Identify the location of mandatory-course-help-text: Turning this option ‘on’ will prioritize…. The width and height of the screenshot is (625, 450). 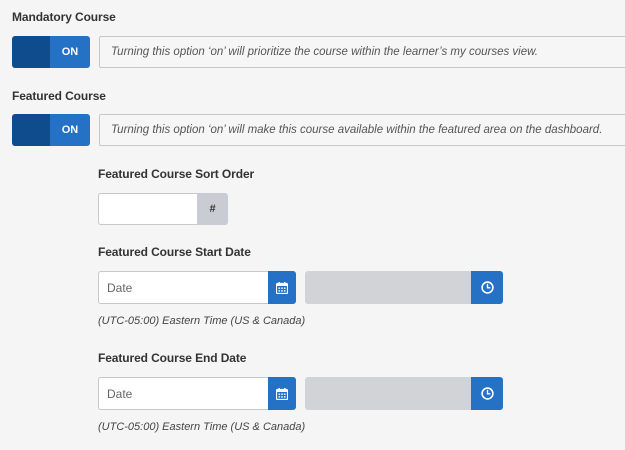
(362, 52).